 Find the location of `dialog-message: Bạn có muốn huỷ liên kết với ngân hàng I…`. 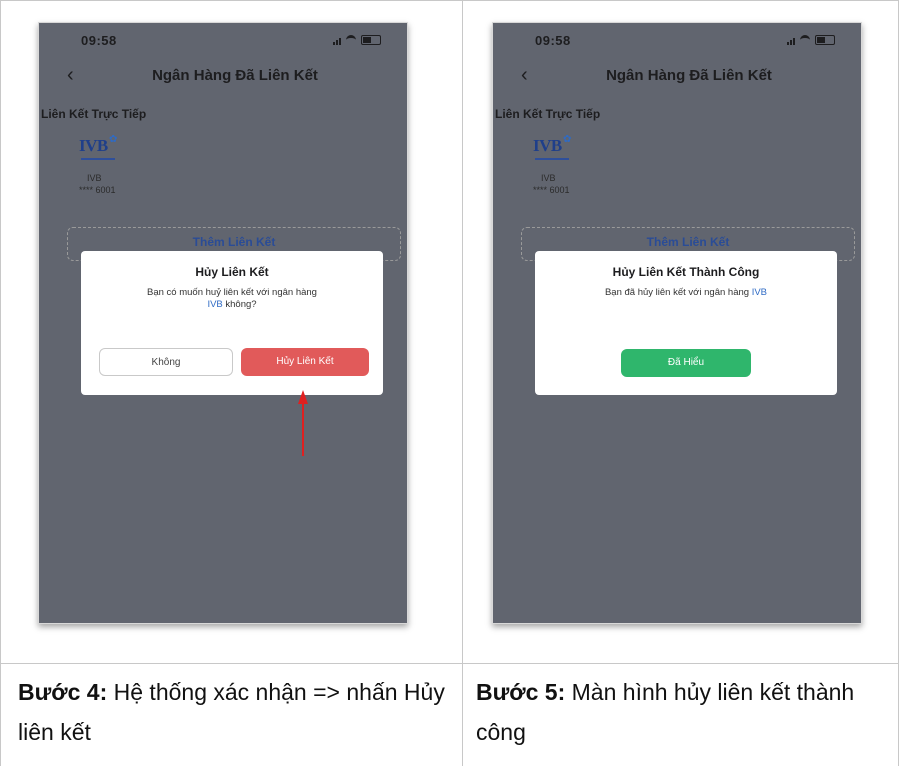

dialog-message: Bạn có muốn huỷ liên kết với ngân hàng I… is located at coordinates (232, 299).